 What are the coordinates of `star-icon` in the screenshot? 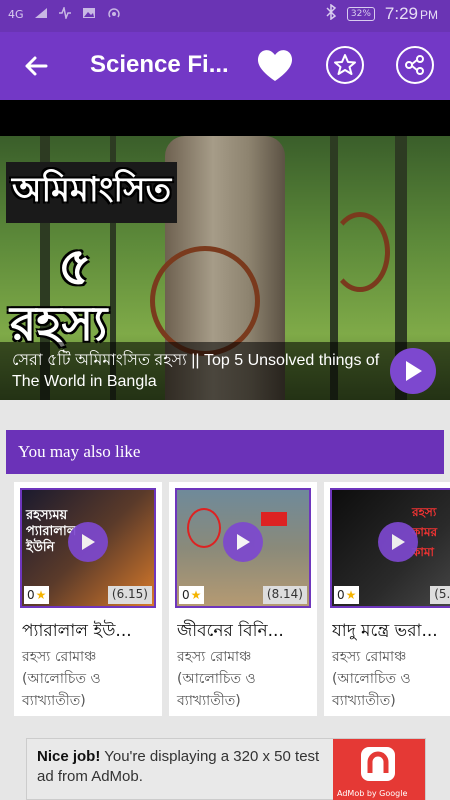 It's located at (345, 65).